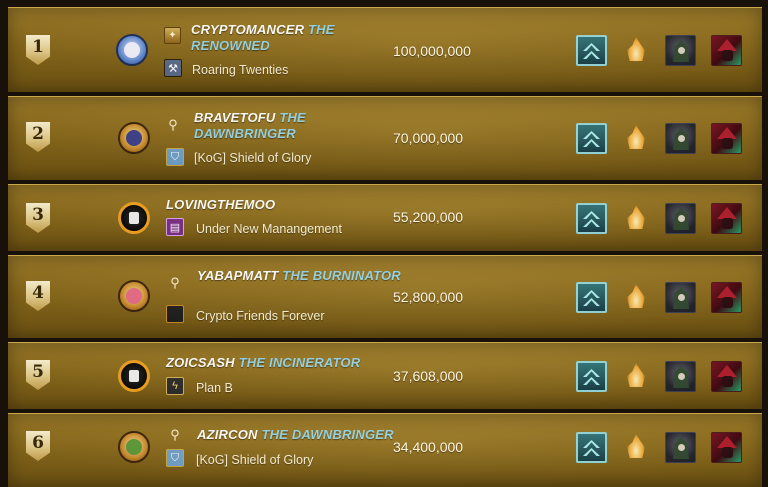 Image resolution: width=768 pixels, height=487 pixels. I want to click on player-name: YABAPMATT THE BURNINATOR, so click(299, 276).